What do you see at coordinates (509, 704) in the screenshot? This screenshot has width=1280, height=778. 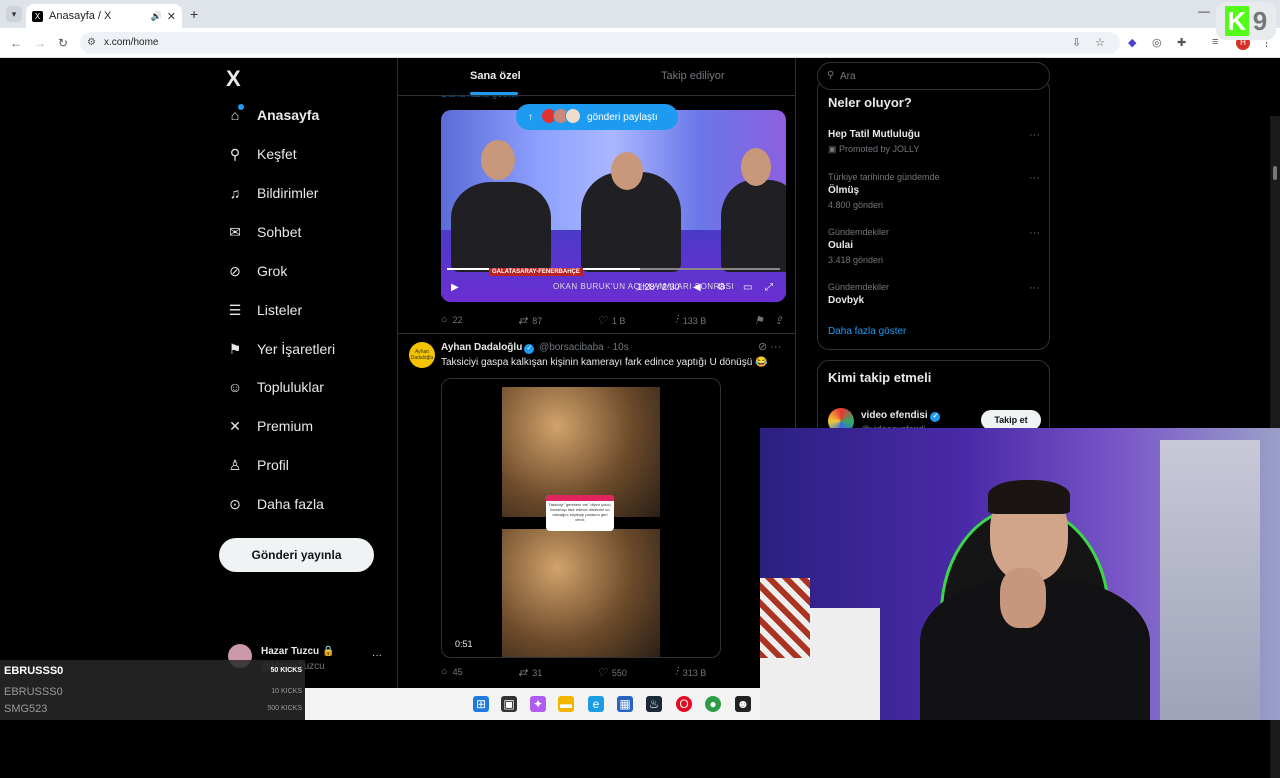 I see `files-icon: ▣` at bounding box center [509, 704].